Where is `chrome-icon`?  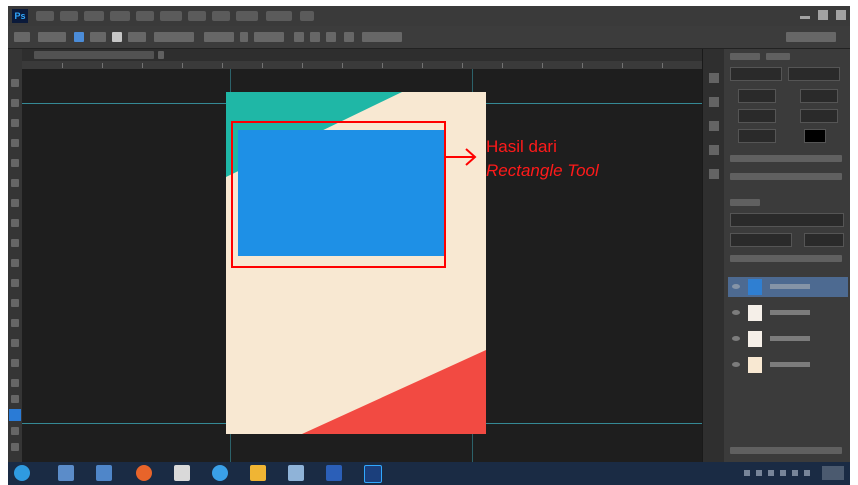 chrome-icon is located at coordinates (220, 473).